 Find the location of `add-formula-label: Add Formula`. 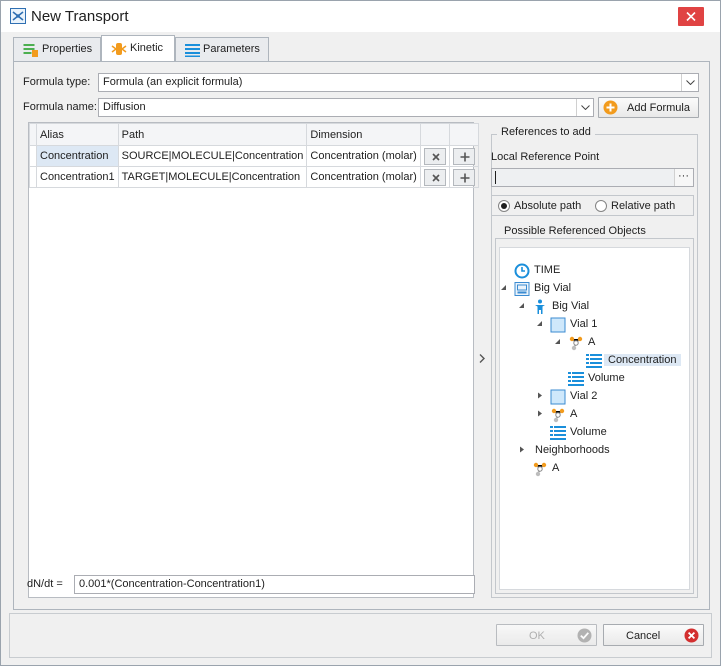

add-formula-label: Add Formula is located at coordinates (658, 108).